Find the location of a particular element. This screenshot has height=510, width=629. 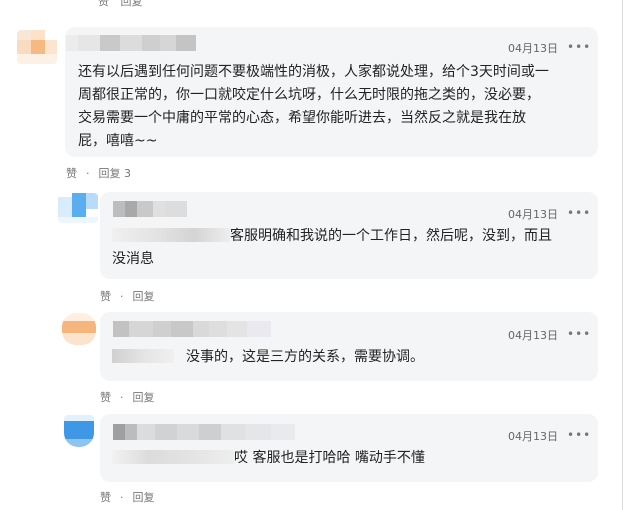

reply-count-button: 回复 3 is located at coordinates (115, 173).